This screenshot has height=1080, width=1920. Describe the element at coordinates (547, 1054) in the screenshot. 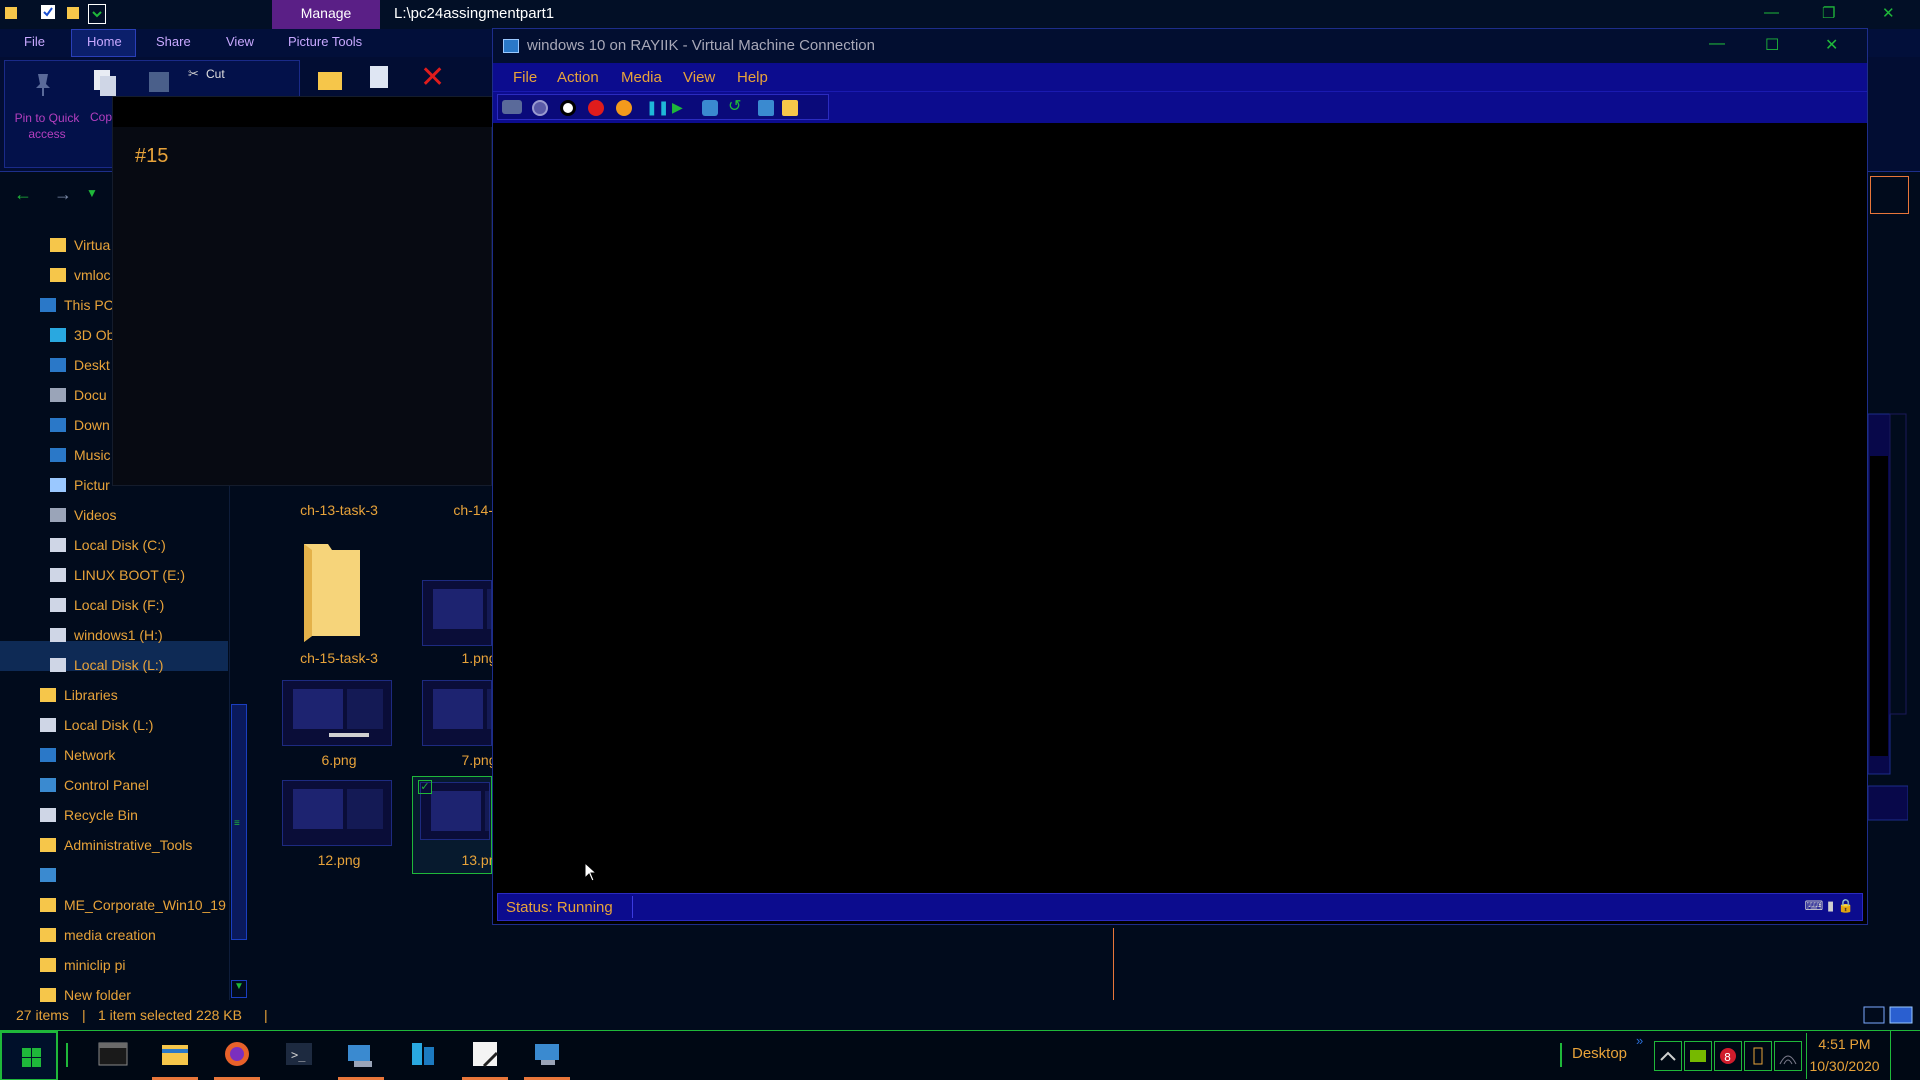

I see `vm-connection-app-icon` at that location.